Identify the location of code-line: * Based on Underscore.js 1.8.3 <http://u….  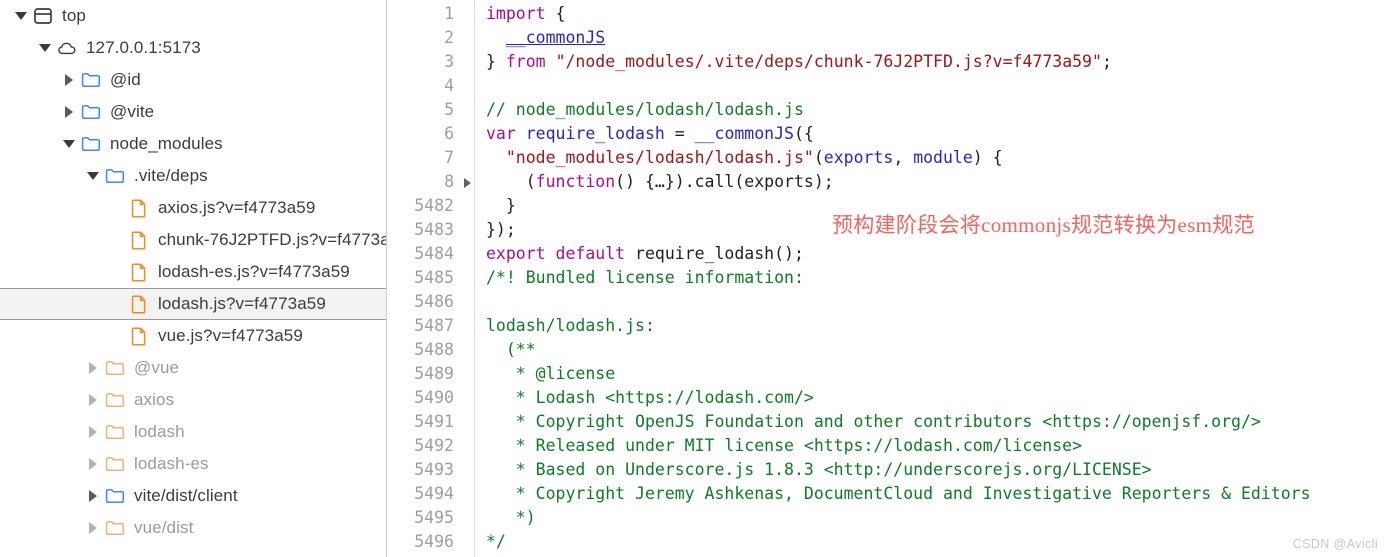
(938, 470).